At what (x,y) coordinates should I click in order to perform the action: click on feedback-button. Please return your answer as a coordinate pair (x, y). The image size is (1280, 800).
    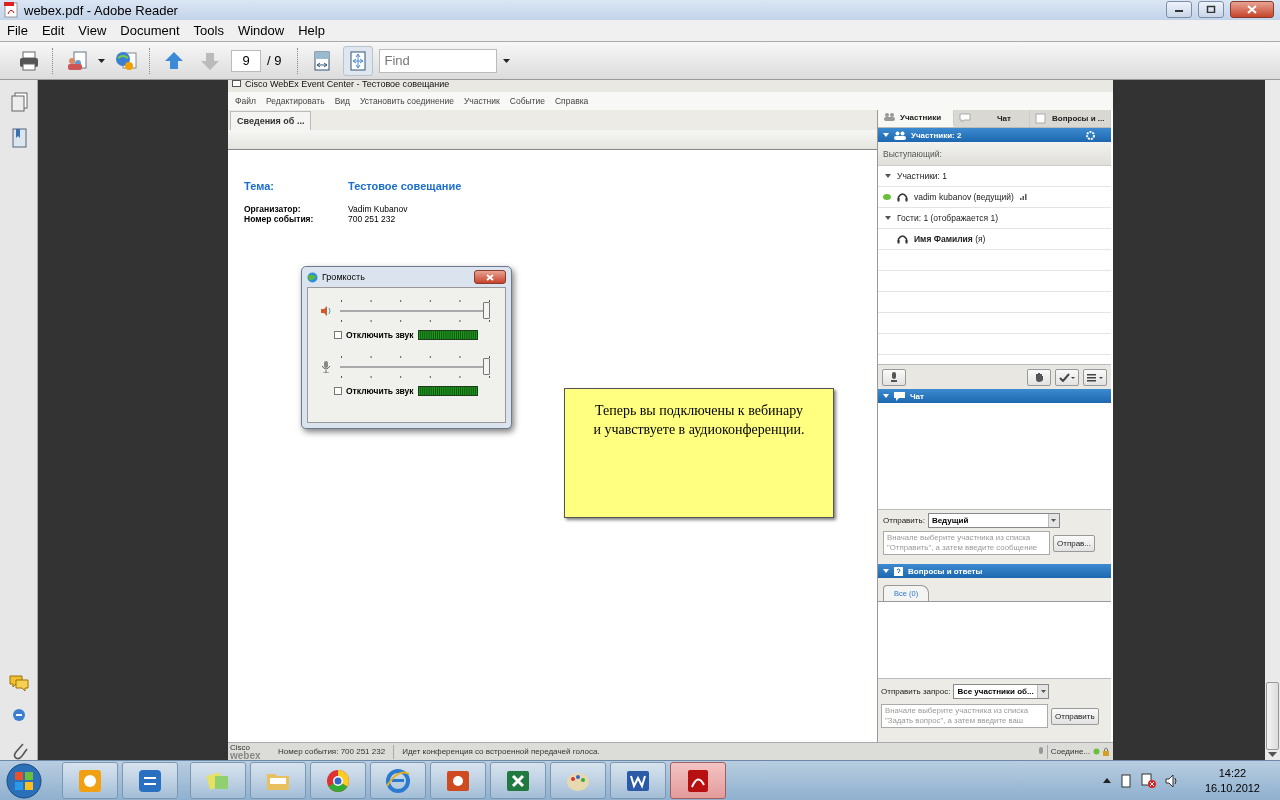
    Looking at the image, I should click on (1067, 377).